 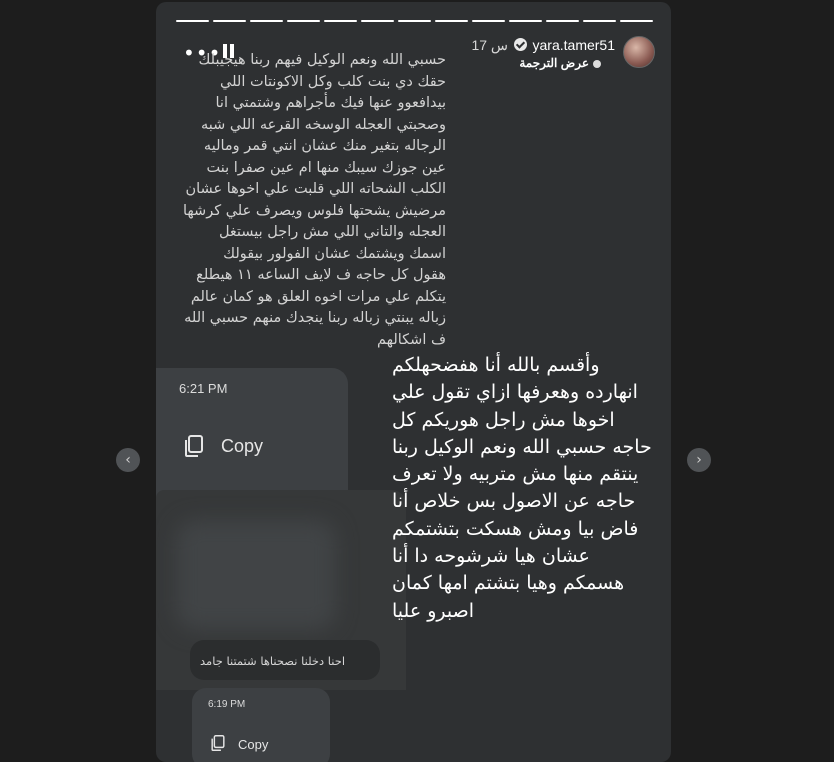 I want to click on blurred-content, so click(x=256, y=575).